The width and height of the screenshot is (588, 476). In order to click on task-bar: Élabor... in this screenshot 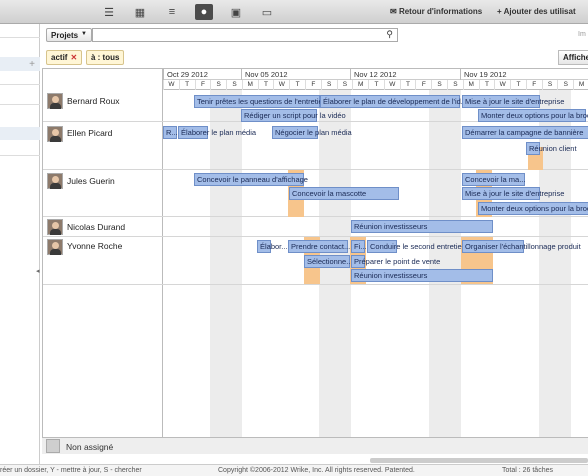, I will do `click(272, 246)`.